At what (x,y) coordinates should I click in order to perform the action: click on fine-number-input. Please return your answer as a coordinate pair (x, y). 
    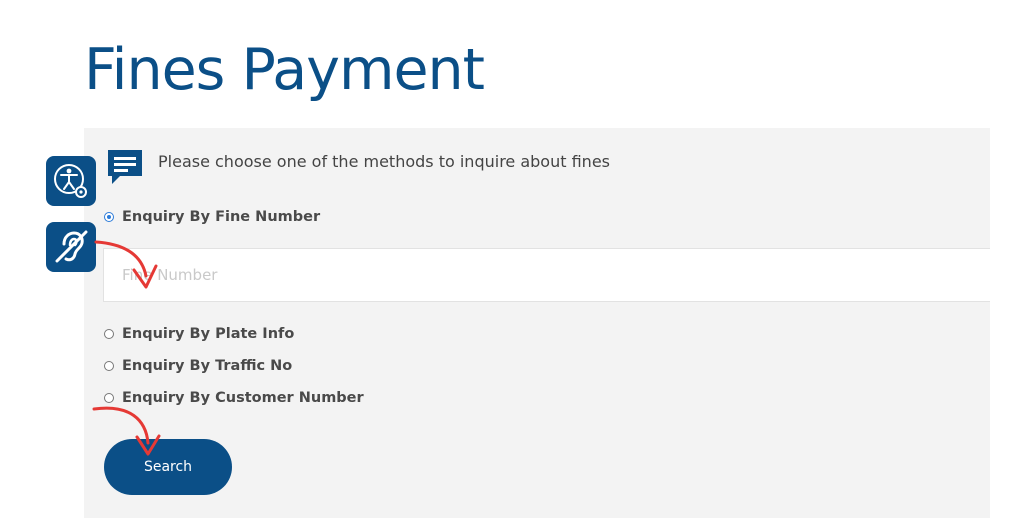
    Looking at the image, I should click on (546, 275).